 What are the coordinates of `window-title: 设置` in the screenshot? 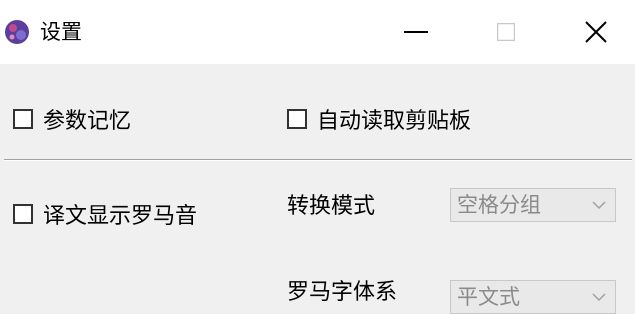 It's located at (61, 32).